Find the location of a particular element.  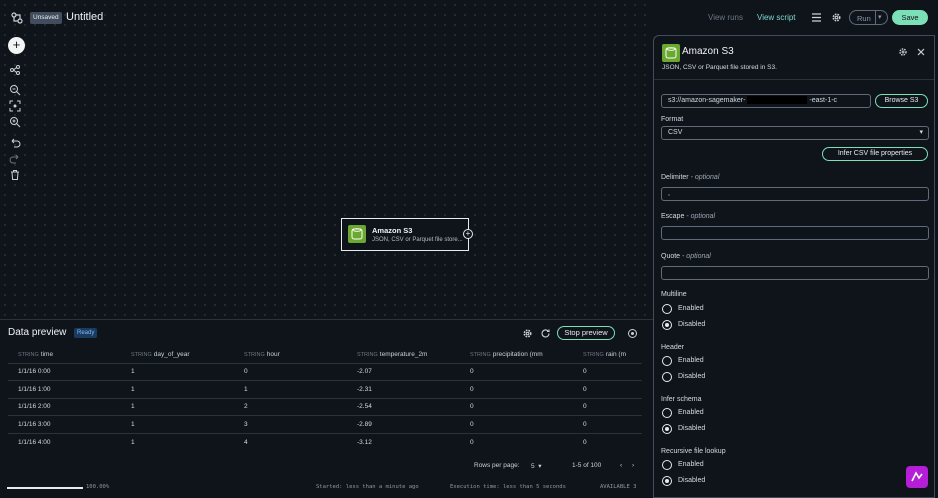

header-disabled-label: Disabled is located at coordinates (692, 376).